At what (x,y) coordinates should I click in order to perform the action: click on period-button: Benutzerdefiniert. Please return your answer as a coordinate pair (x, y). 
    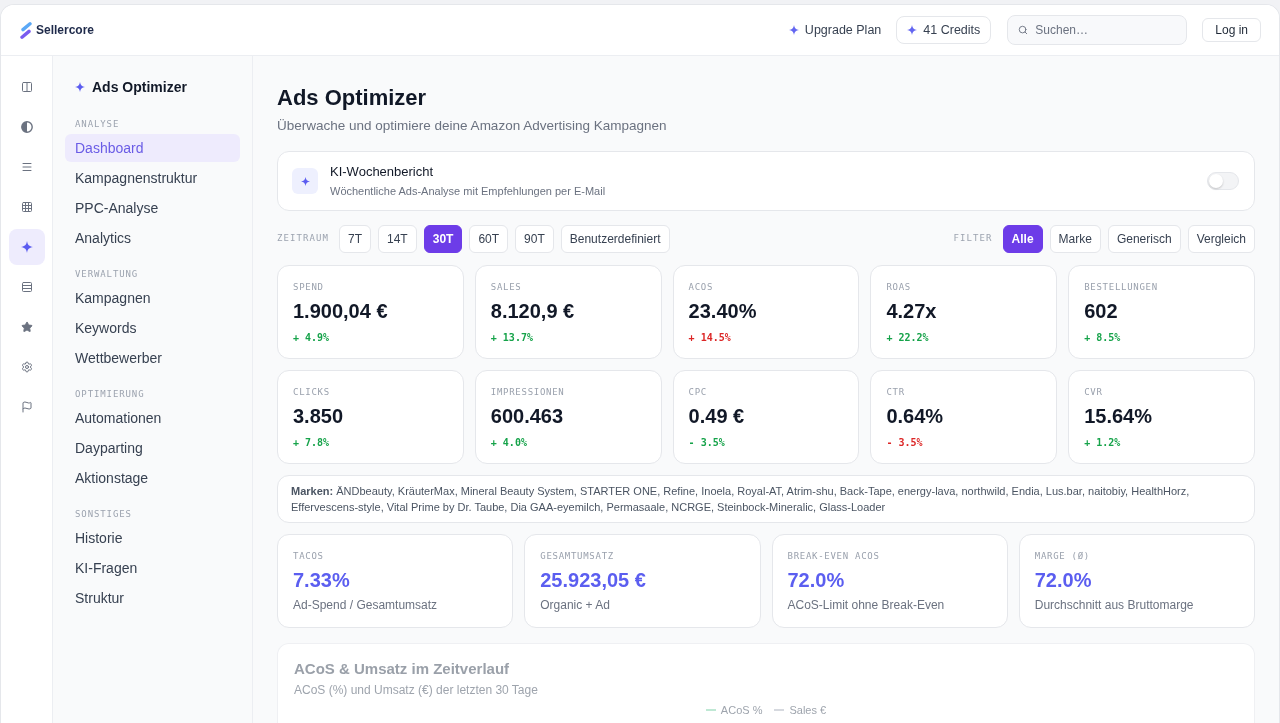
    Looking at the image, I should click on (615, 239).